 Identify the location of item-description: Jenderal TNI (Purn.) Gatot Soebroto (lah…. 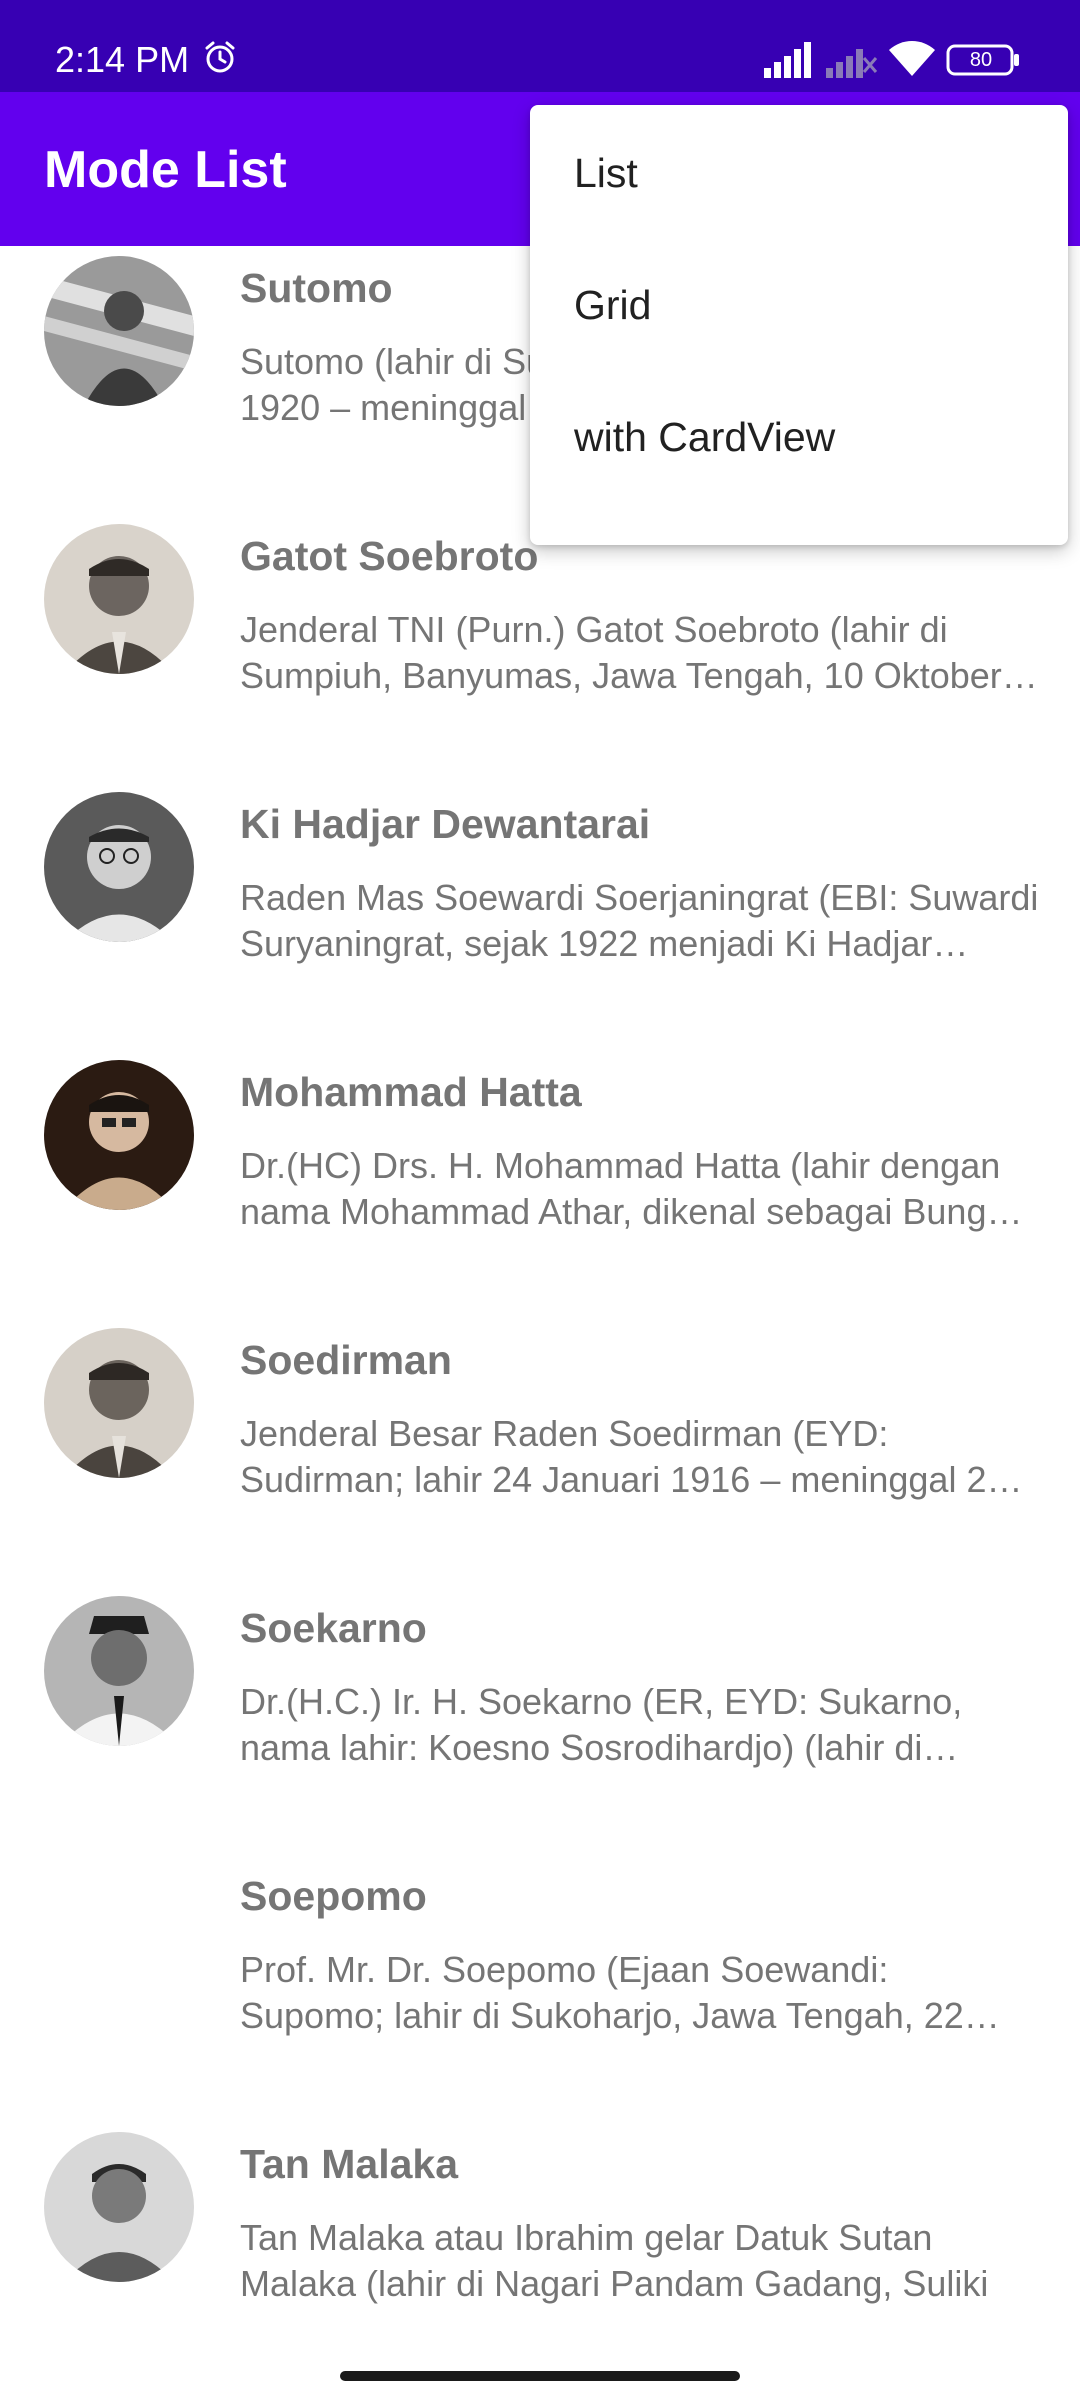
(621, 652).